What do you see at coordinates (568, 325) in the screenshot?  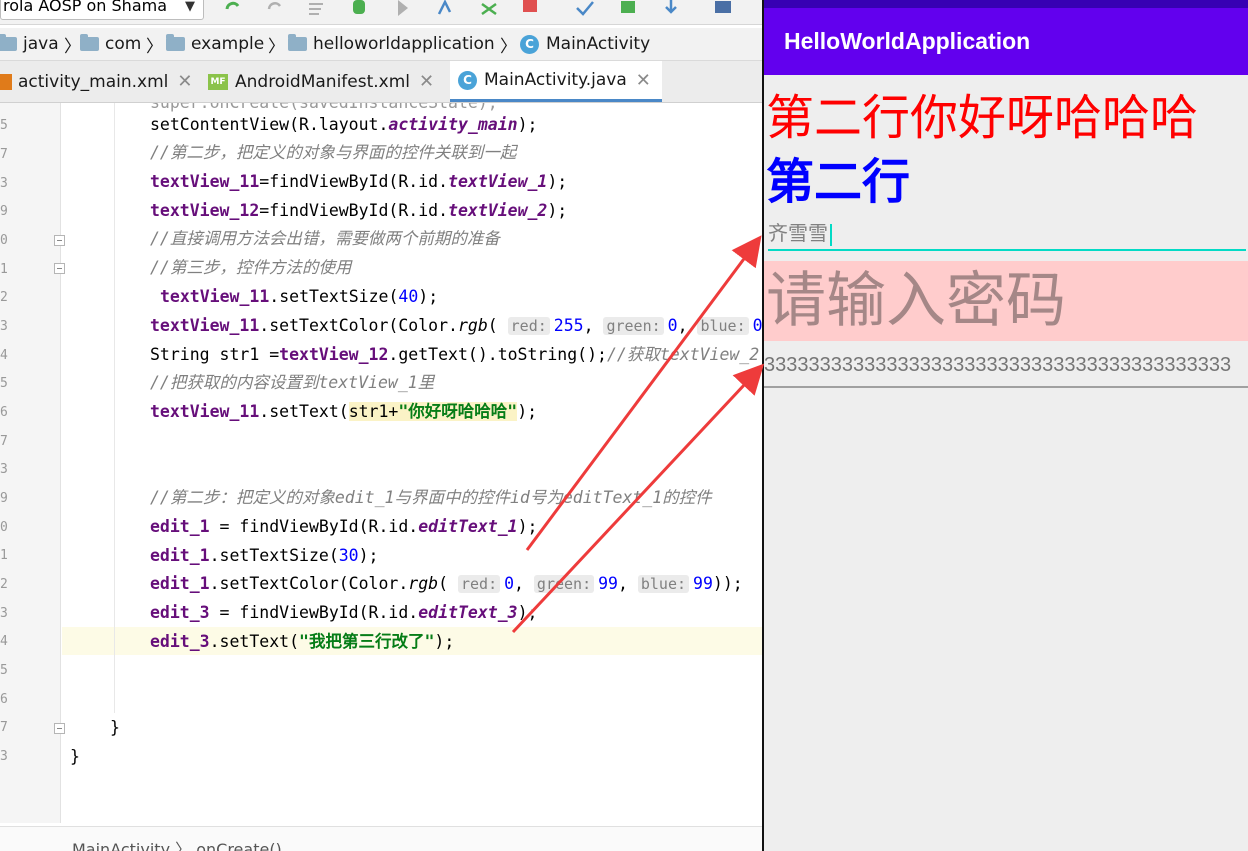 I see `code-token: 255` at bounding box center [568, 325].